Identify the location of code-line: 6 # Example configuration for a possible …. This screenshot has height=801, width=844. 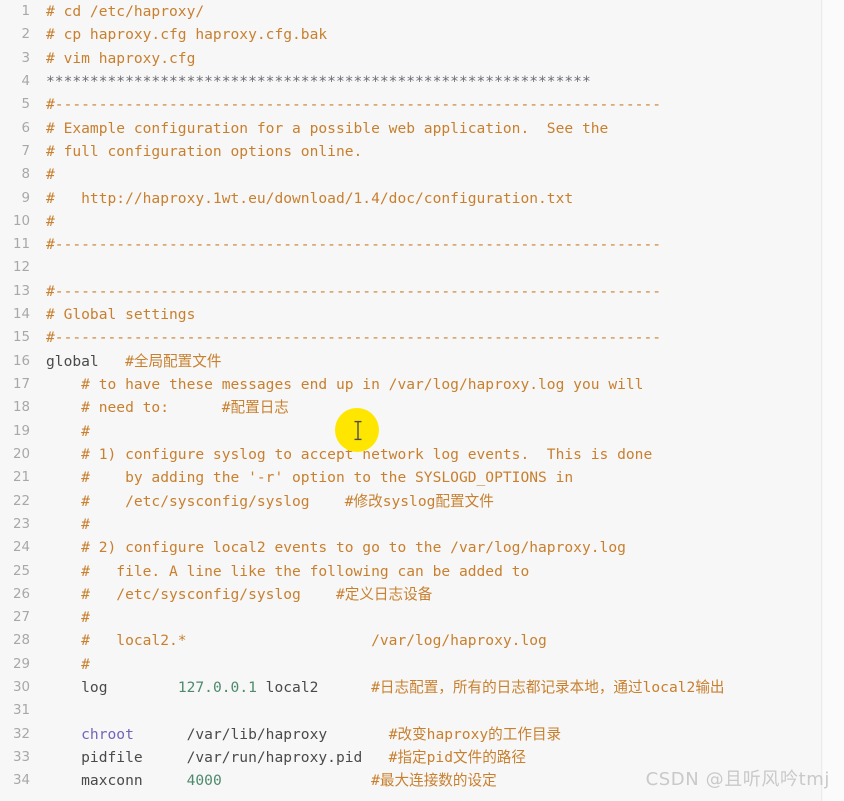
(410, 128).